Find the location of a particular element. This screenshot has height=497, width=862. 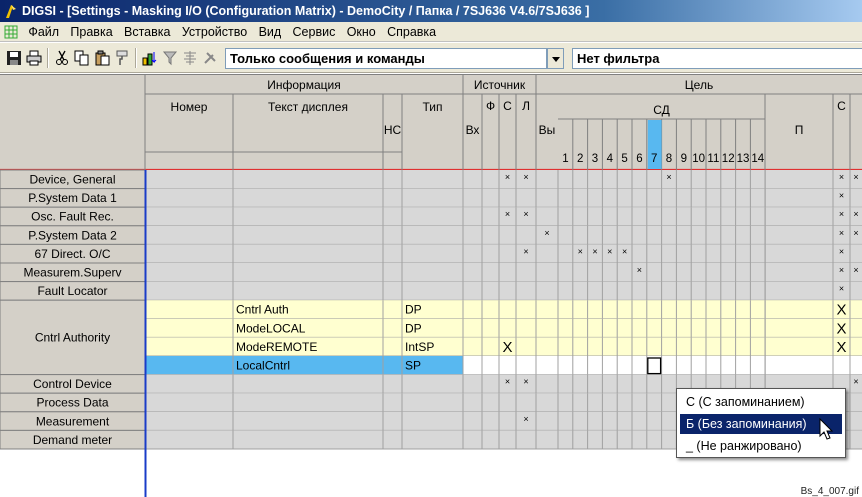

column-header-type: Тип is located at coordinates (432, 107).